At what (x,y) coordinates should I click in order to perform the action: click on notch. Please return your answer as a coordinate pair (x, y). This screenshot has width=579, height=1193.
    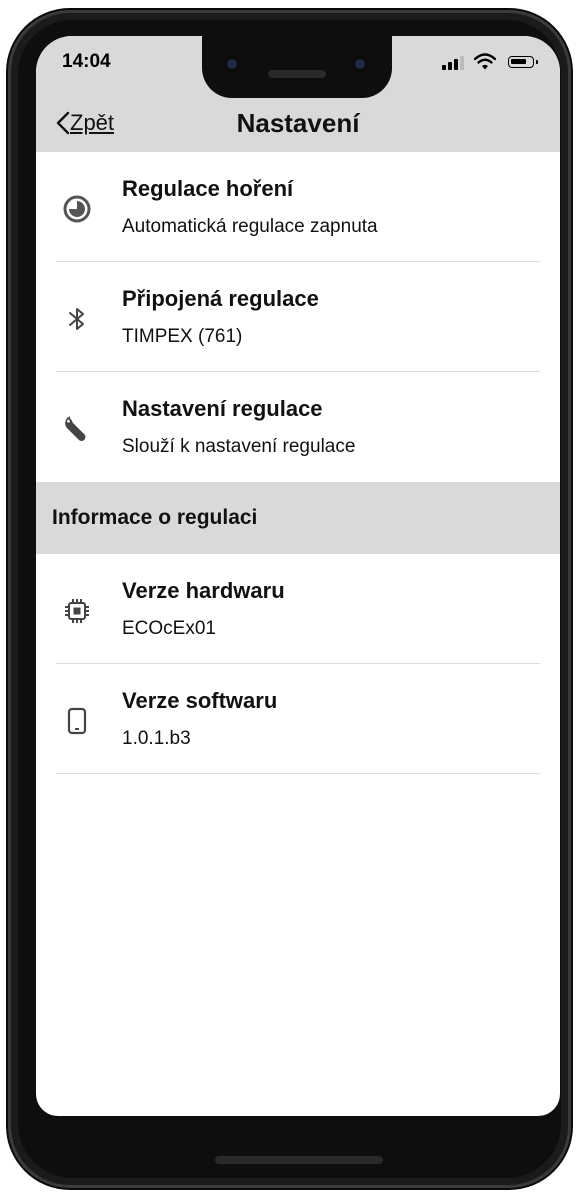
    Looking at the image, I should click on (297, 67).